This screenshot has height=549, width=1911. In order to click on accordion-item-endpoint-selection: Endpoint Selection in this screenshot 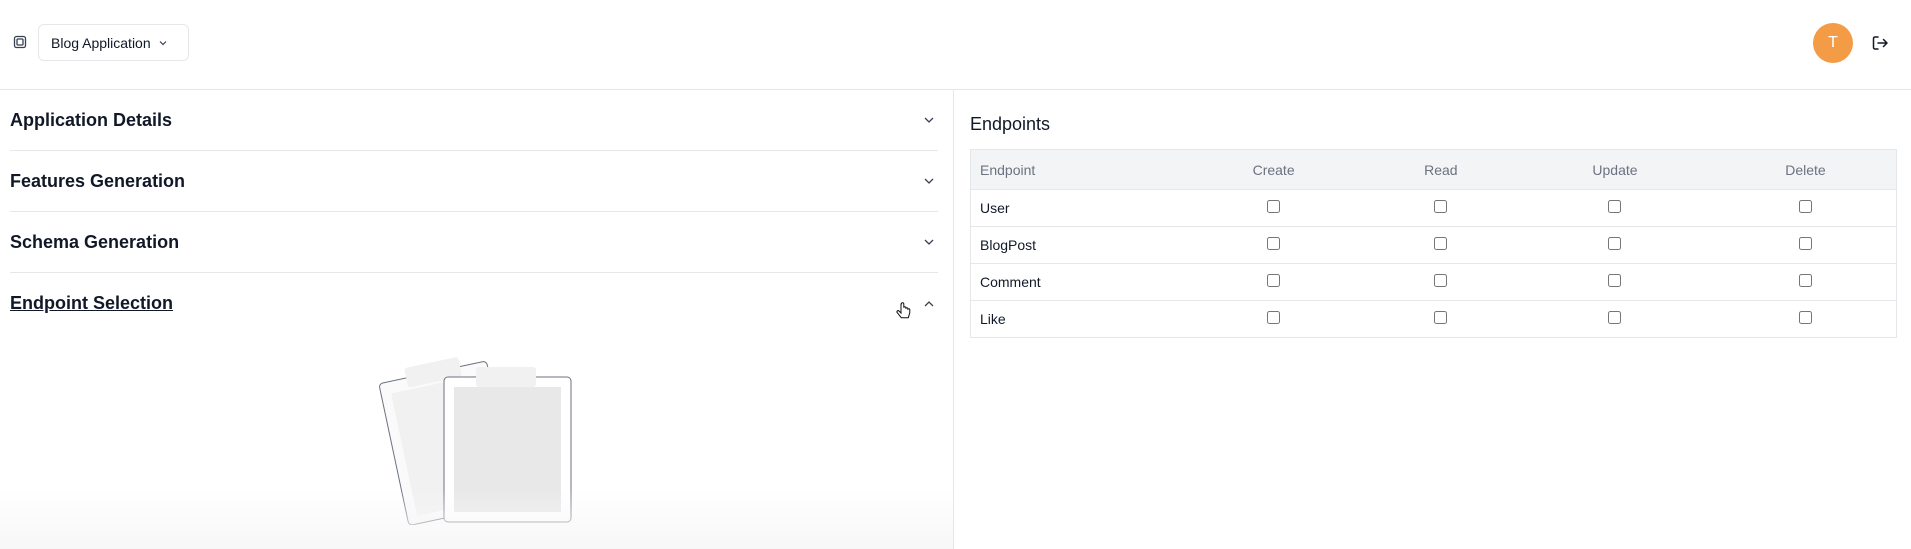, I will do `click(474, 303)`.